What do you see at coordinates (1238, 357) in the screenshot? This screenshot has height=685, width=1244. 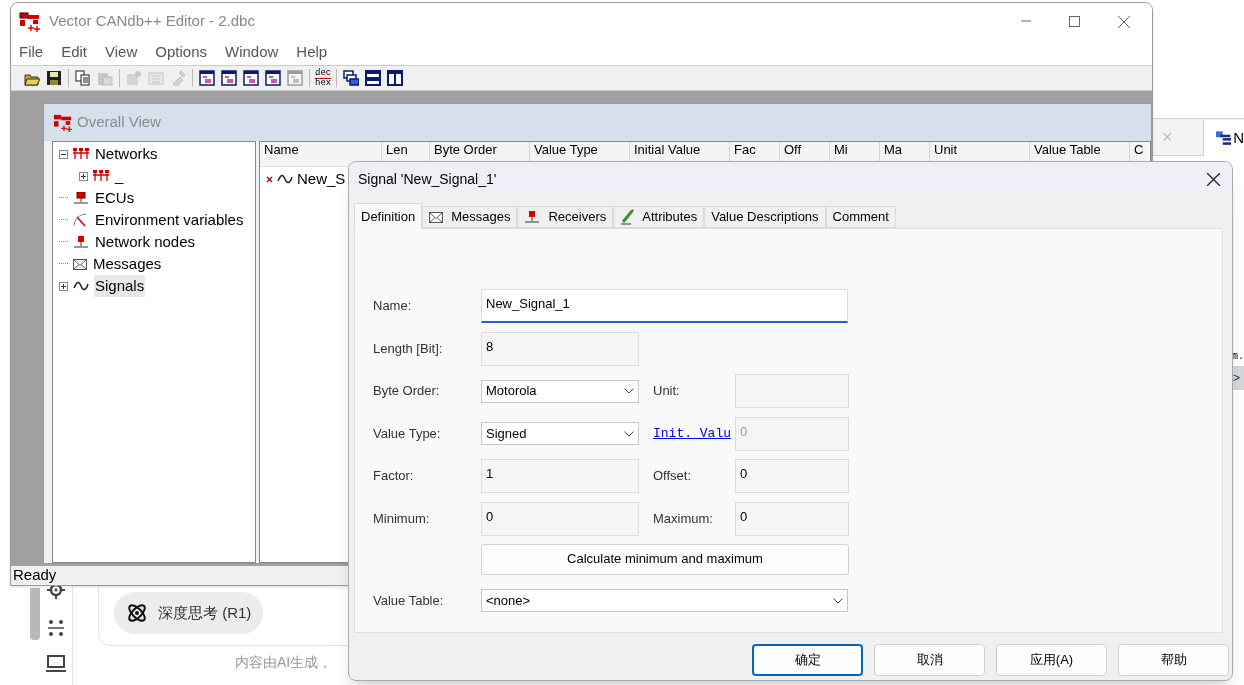 I see `side-text: m.` at bounding box center [1238, 357].